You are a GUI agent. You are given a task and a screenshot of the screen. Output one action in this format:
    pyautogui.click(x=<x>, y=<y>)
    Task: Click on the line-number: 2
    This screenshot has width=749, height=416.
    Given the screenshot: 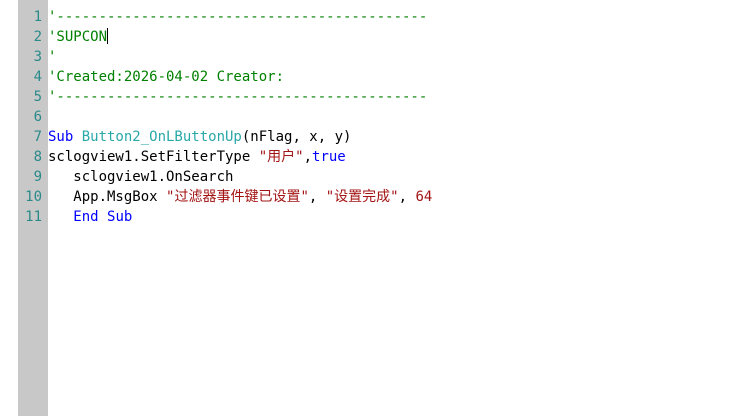 What is the action you would take?
    pyautogui.click(x=37, y=37)
    